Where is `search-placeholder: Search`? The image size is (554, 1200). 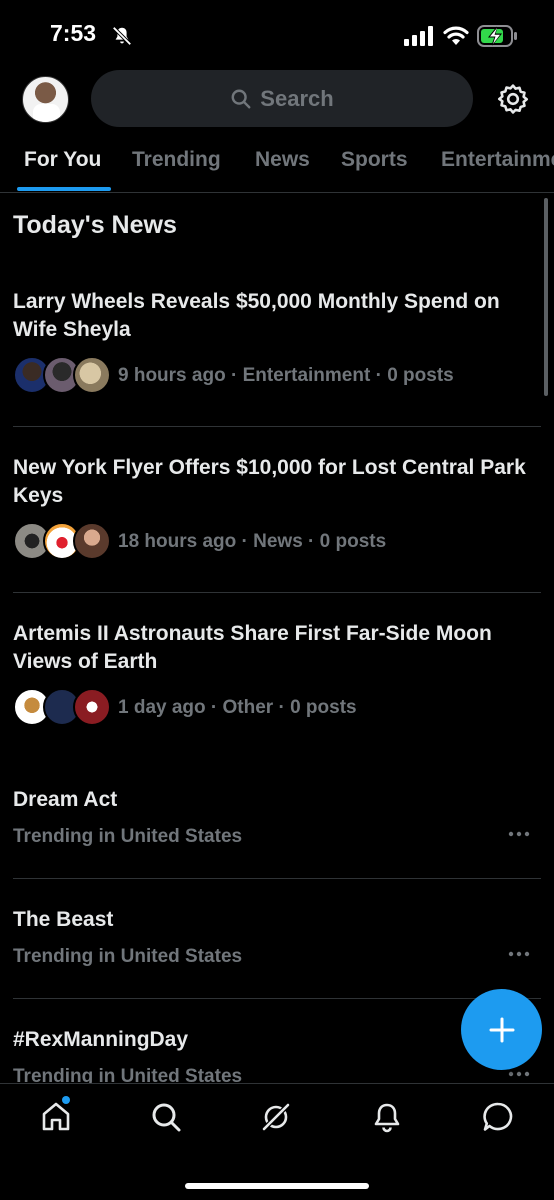
search-placeholder: Search is located at coordinates (297, 98).